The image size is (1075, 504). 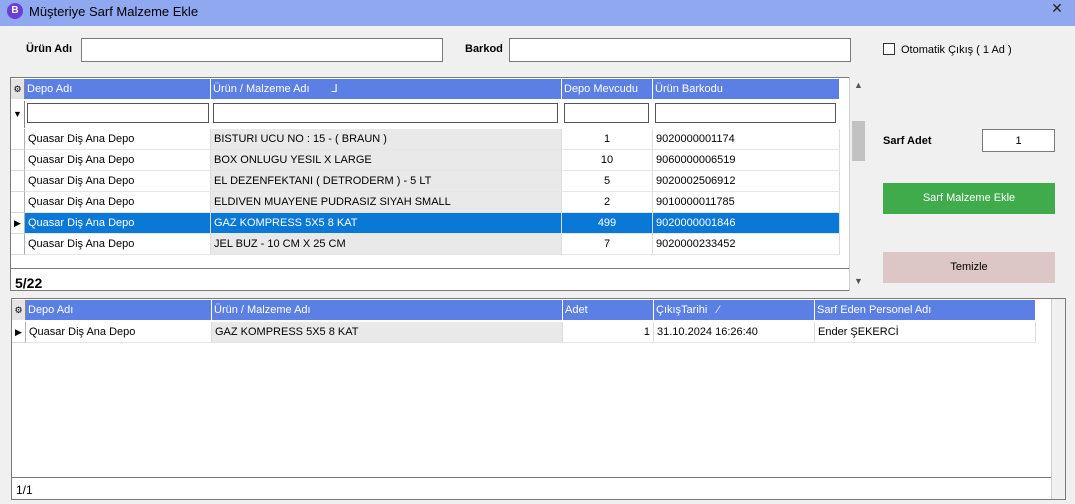 What do you see at coordinates (385, 113) in the screenshot?
I see `filter-urun-input` at bounding box center [385, 113].